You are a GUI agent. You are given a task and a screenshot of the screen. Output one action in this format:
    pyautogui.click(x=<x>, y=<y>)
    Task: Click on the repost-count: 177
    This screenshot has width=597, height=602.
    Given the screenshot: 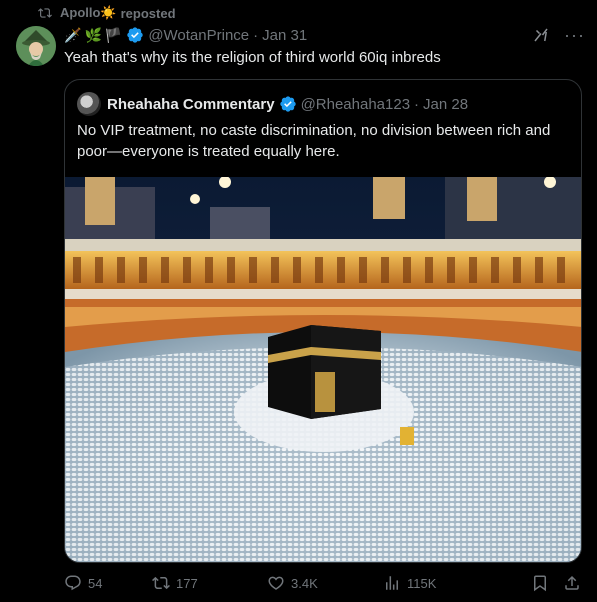 What is the action you would take?
    pyautogui.click(x=187, y=583)
    